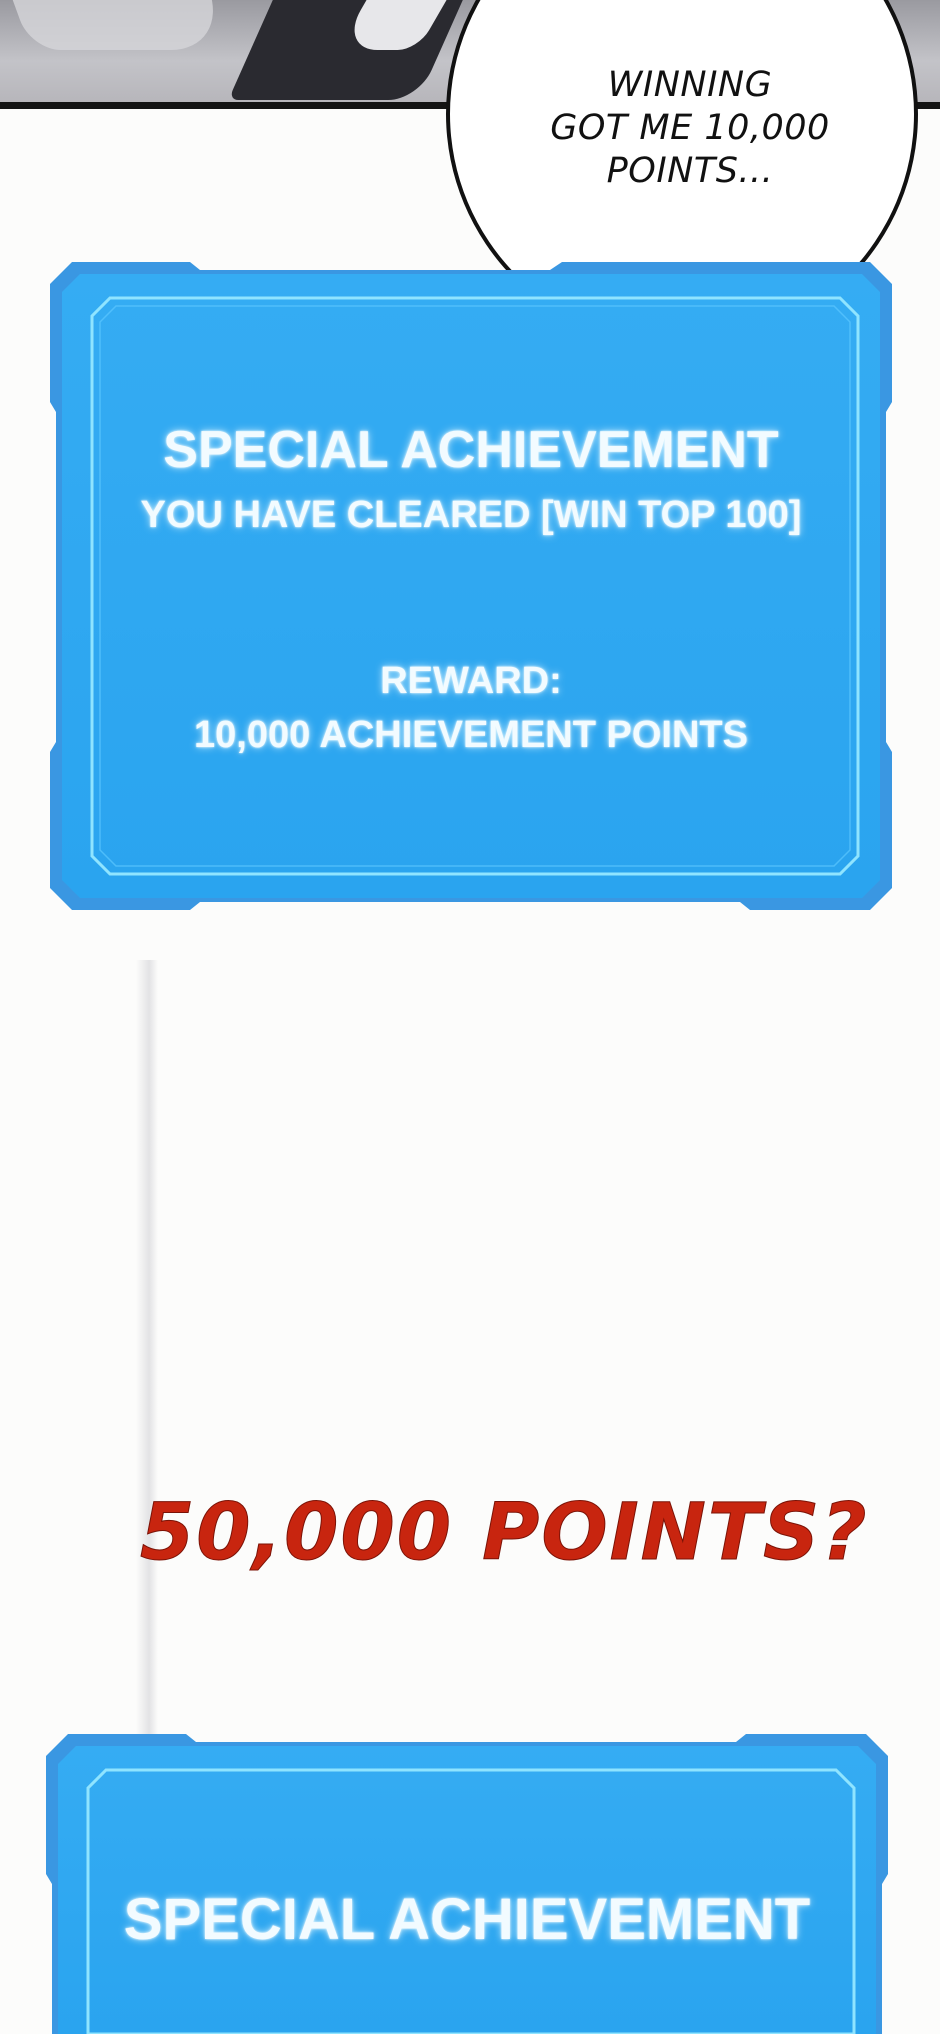 Image resolution: width=940 pixels, height=2034 pixels. I want to click on background-shadow, so click(147, 1350).